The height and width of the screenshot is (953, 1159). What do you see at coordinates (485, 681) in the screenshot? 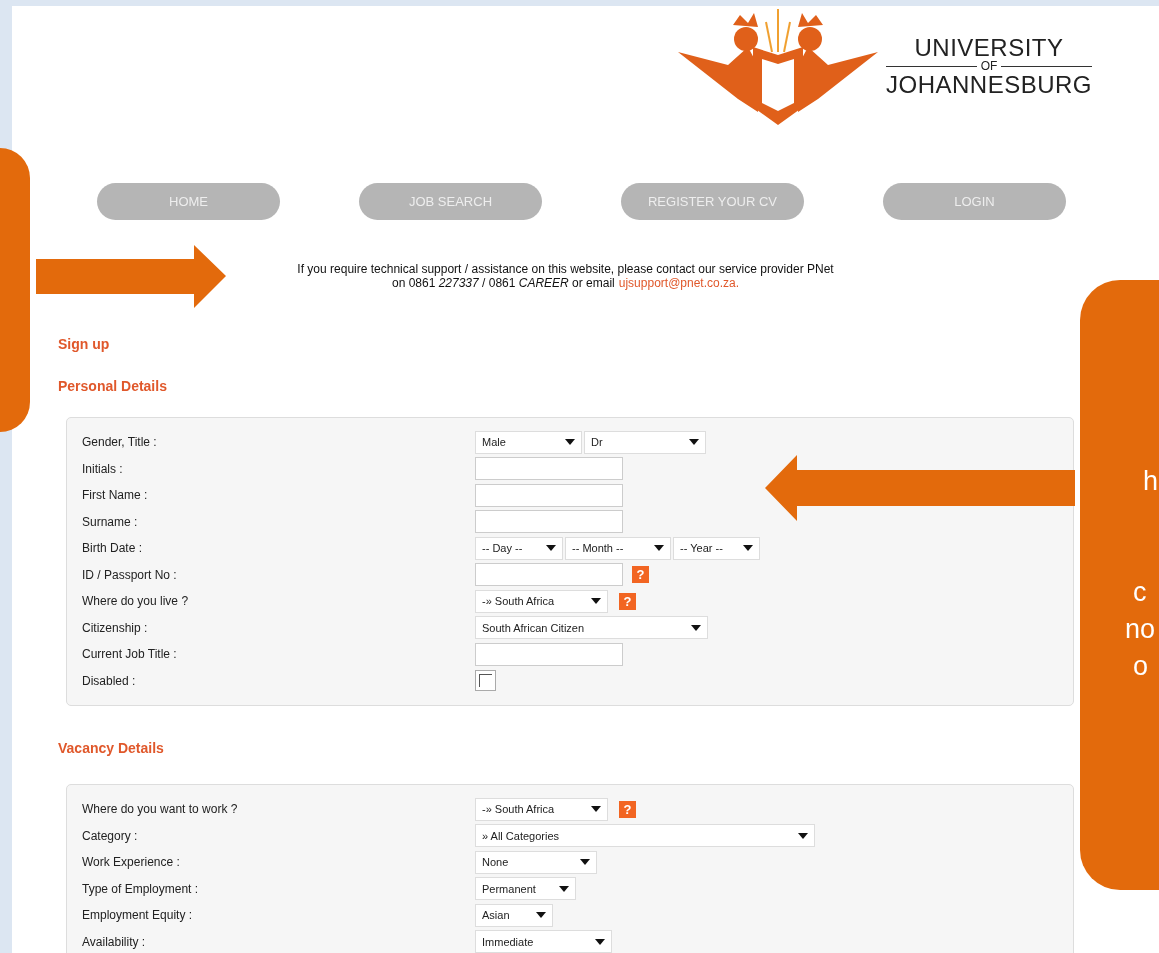
I see `checkbox` at bounding box center [485, 681].